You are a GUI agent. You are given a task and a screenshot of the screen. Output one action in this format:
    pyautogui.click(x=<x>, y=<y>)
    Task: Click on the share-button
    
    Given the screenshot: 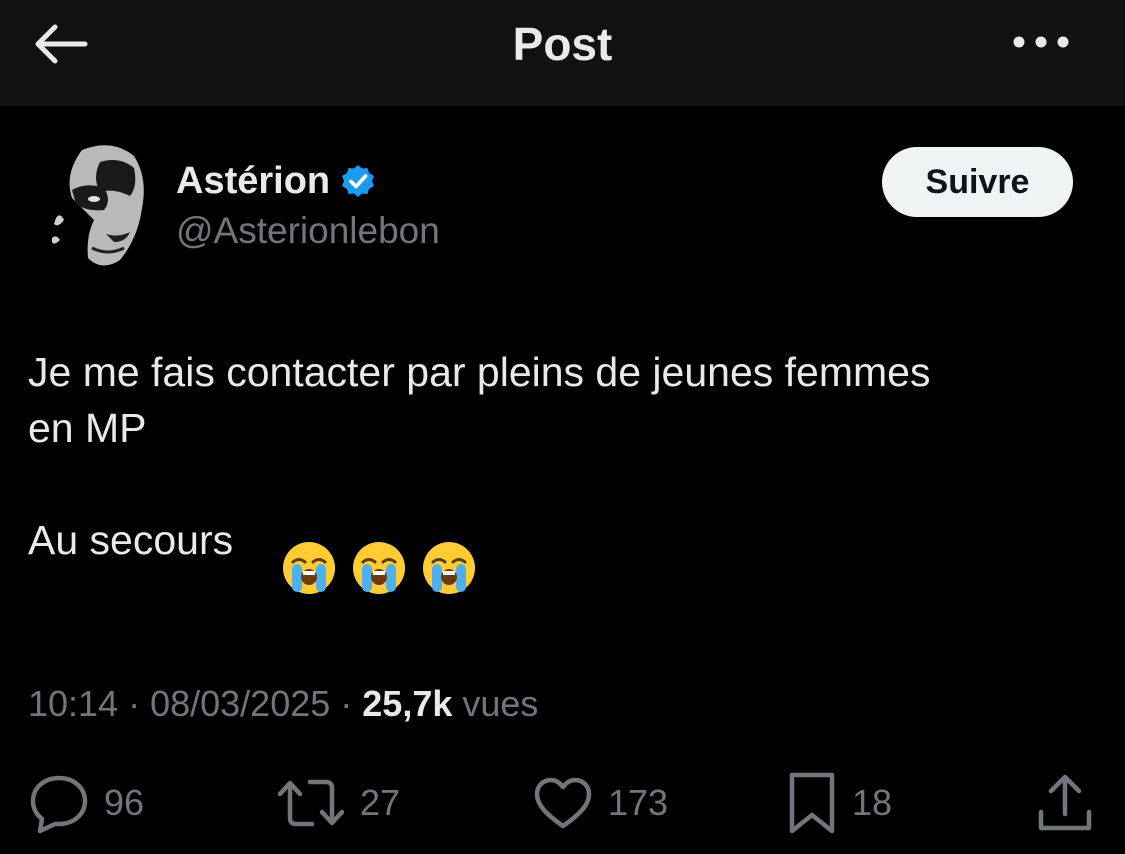 What is the action you would take?
    pyautogui.click(x=1065, y=803)
    